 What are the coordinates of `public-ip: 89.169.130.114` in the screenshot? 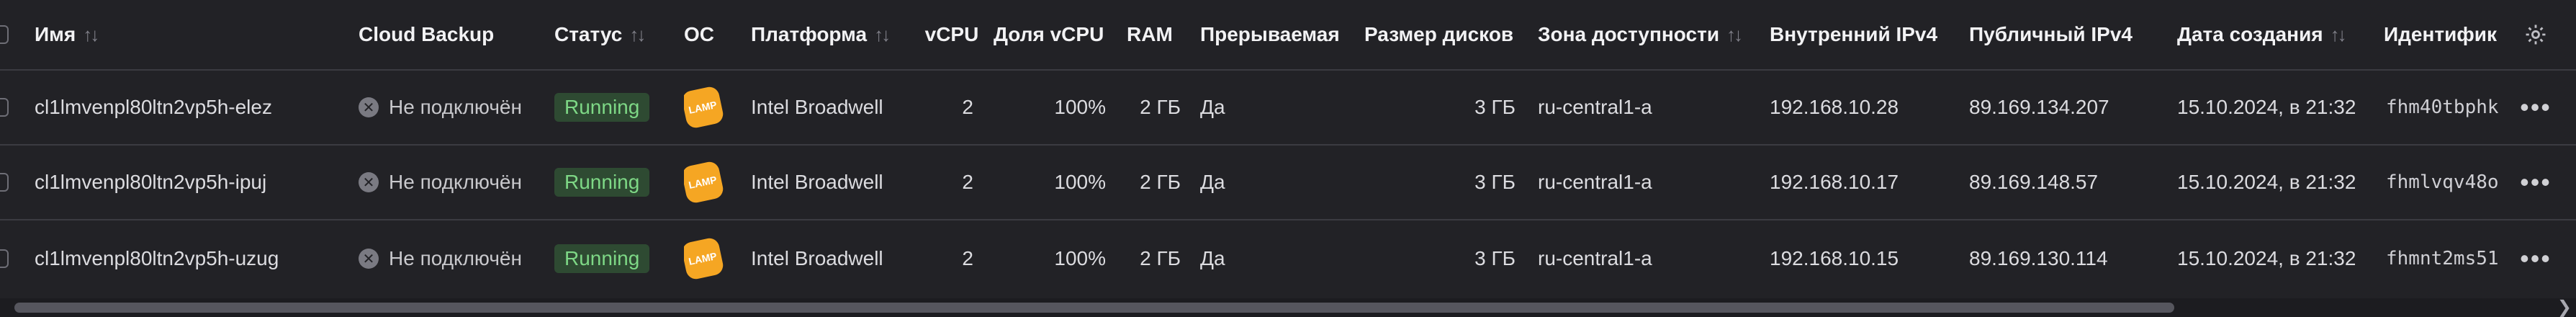 It's located at (2038, 258).